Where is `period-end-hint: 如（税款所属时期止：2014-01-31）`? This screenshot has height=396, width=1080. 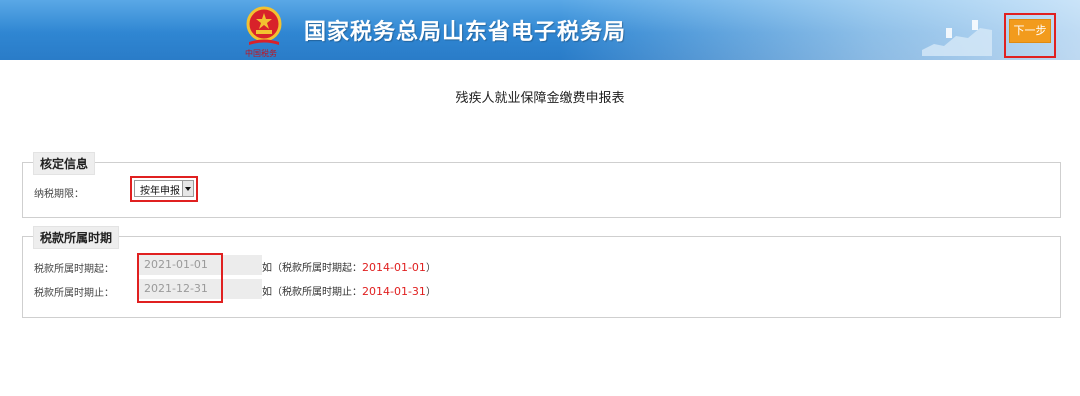 period-end-hint: 如（税款所属时期止：2014-01-31） is located at coordinates (349, 290).